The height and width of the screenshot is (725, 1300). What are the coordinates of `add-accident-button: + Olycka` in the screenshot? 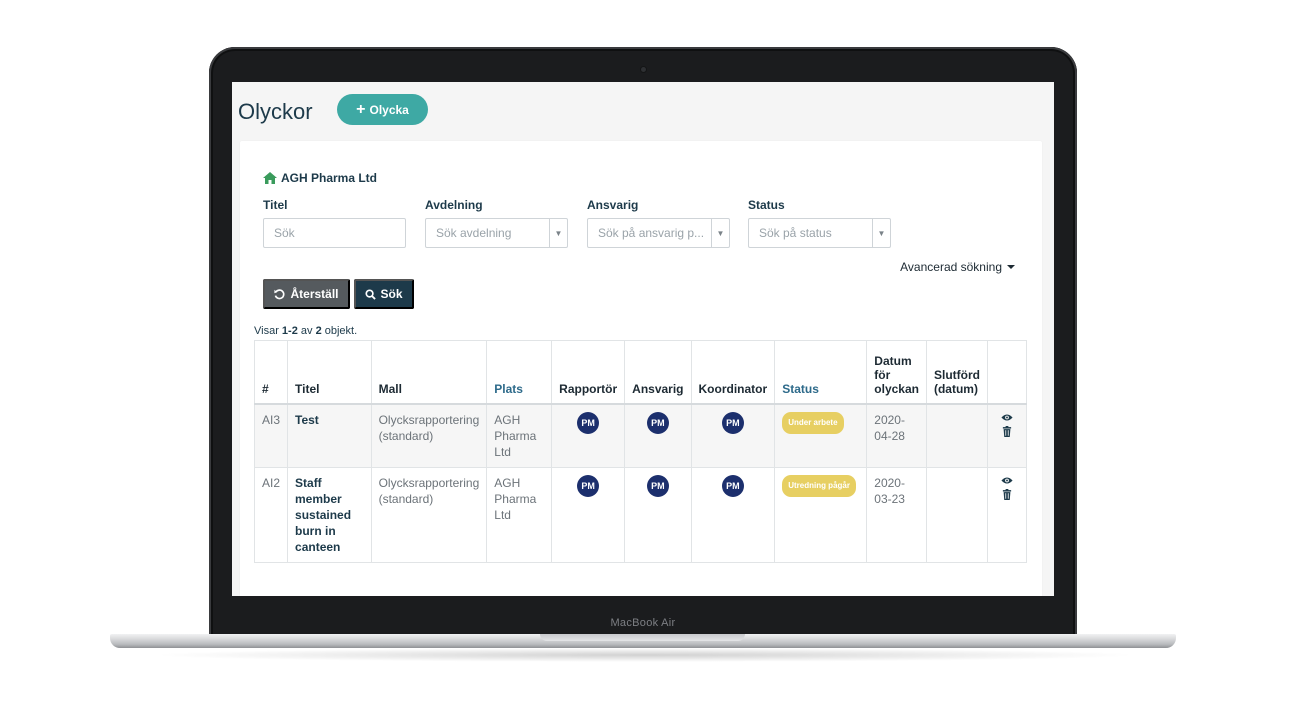 It's located at (382, 109).